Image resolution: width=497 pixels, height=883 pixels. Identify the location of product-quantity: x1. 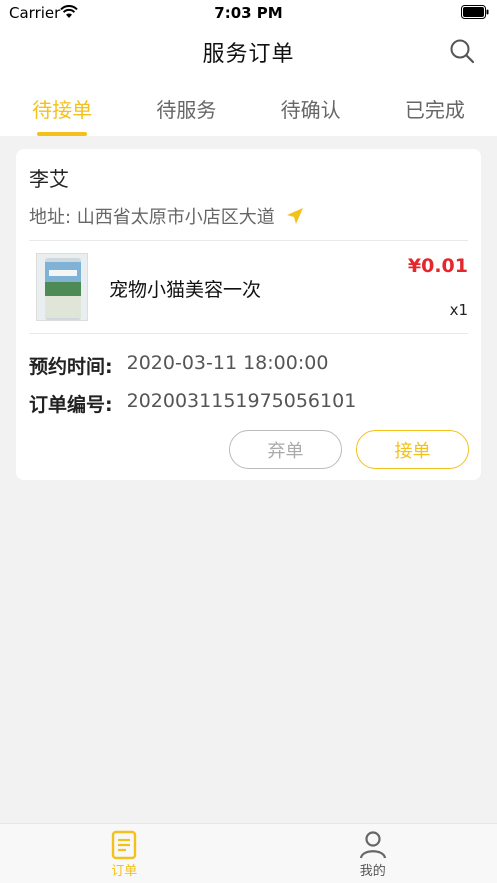
(458, 310).